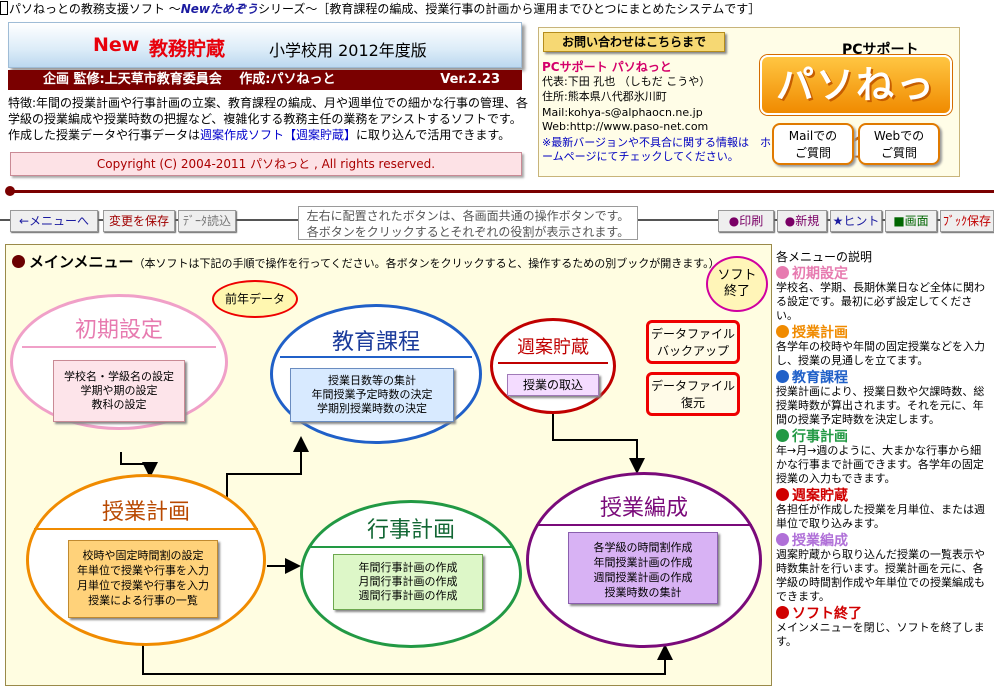 This screenshot has width=994, height=694. What do you see at coordinates (911, 221) in the screenshot?
I see `screen-button: ■画面` at bounding box center [911, 221].